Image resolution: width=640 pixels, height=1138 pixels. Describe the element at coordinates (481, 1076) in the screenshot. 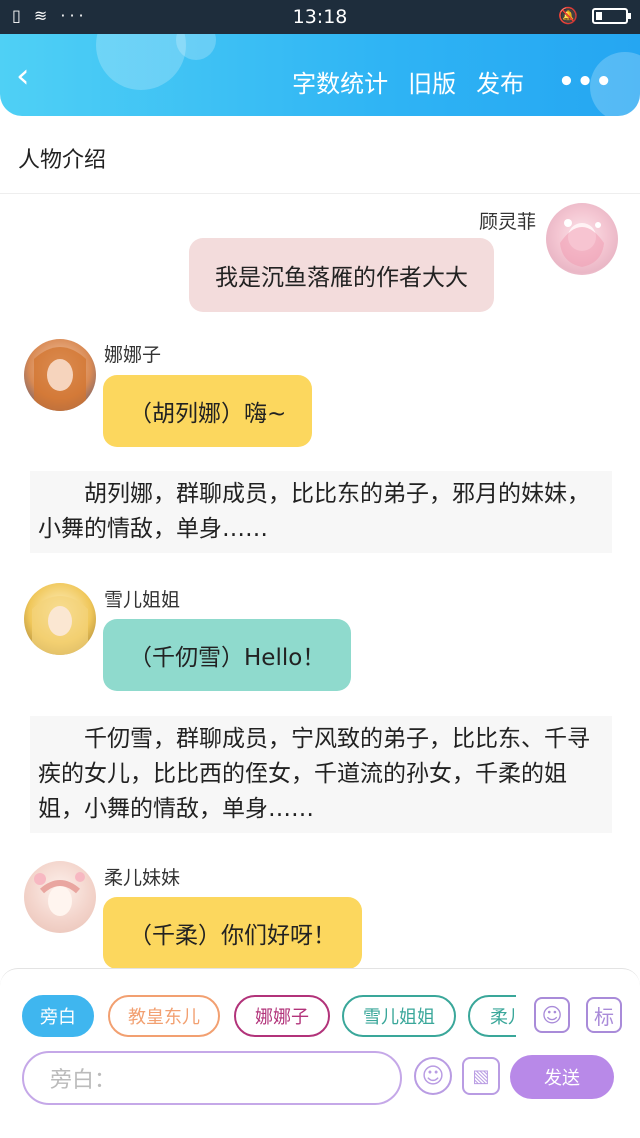

I see `image-icon: ▧` at that location.